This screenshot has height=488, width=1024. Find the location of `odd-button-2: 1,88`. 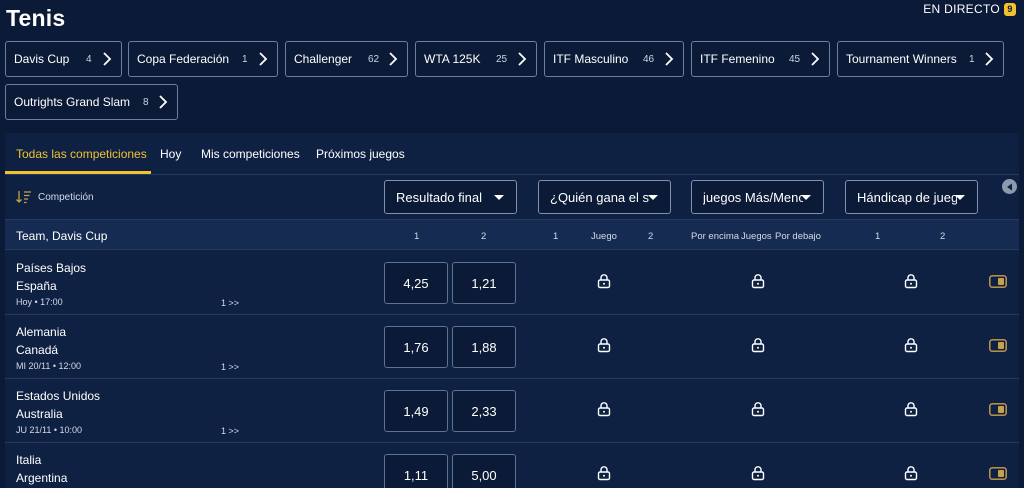

odd-button-2: 1,88 is located at coordinates (484, 347).